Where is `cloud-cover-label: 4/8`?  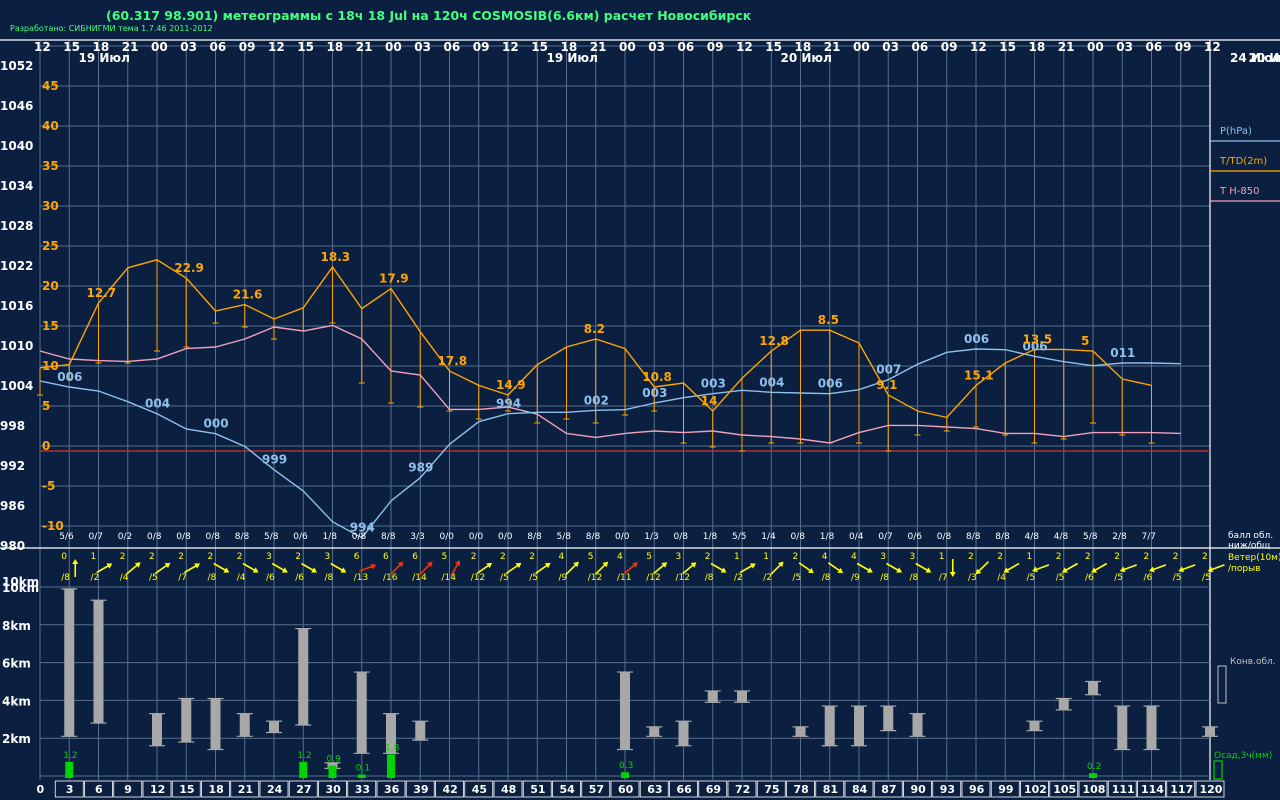
cloud-cover-label: 4/8 is located at coordinates (1032, 537).